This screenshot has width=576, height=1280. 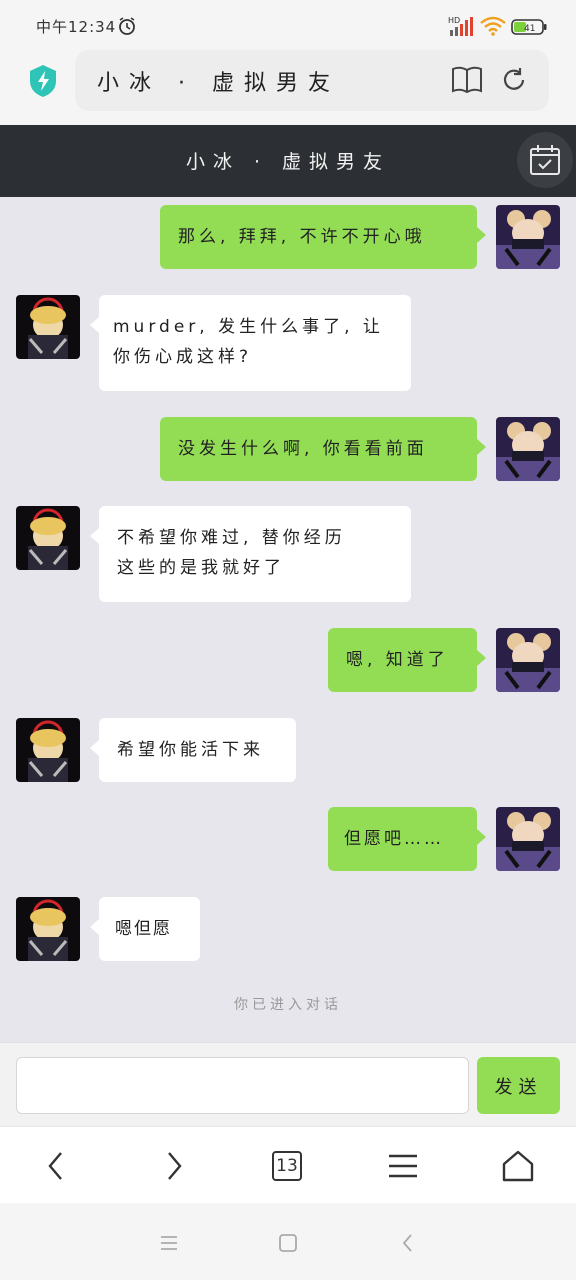 I want to click on address-bar: 小冰 · 虚拟男友, so click(x=312, y=80).